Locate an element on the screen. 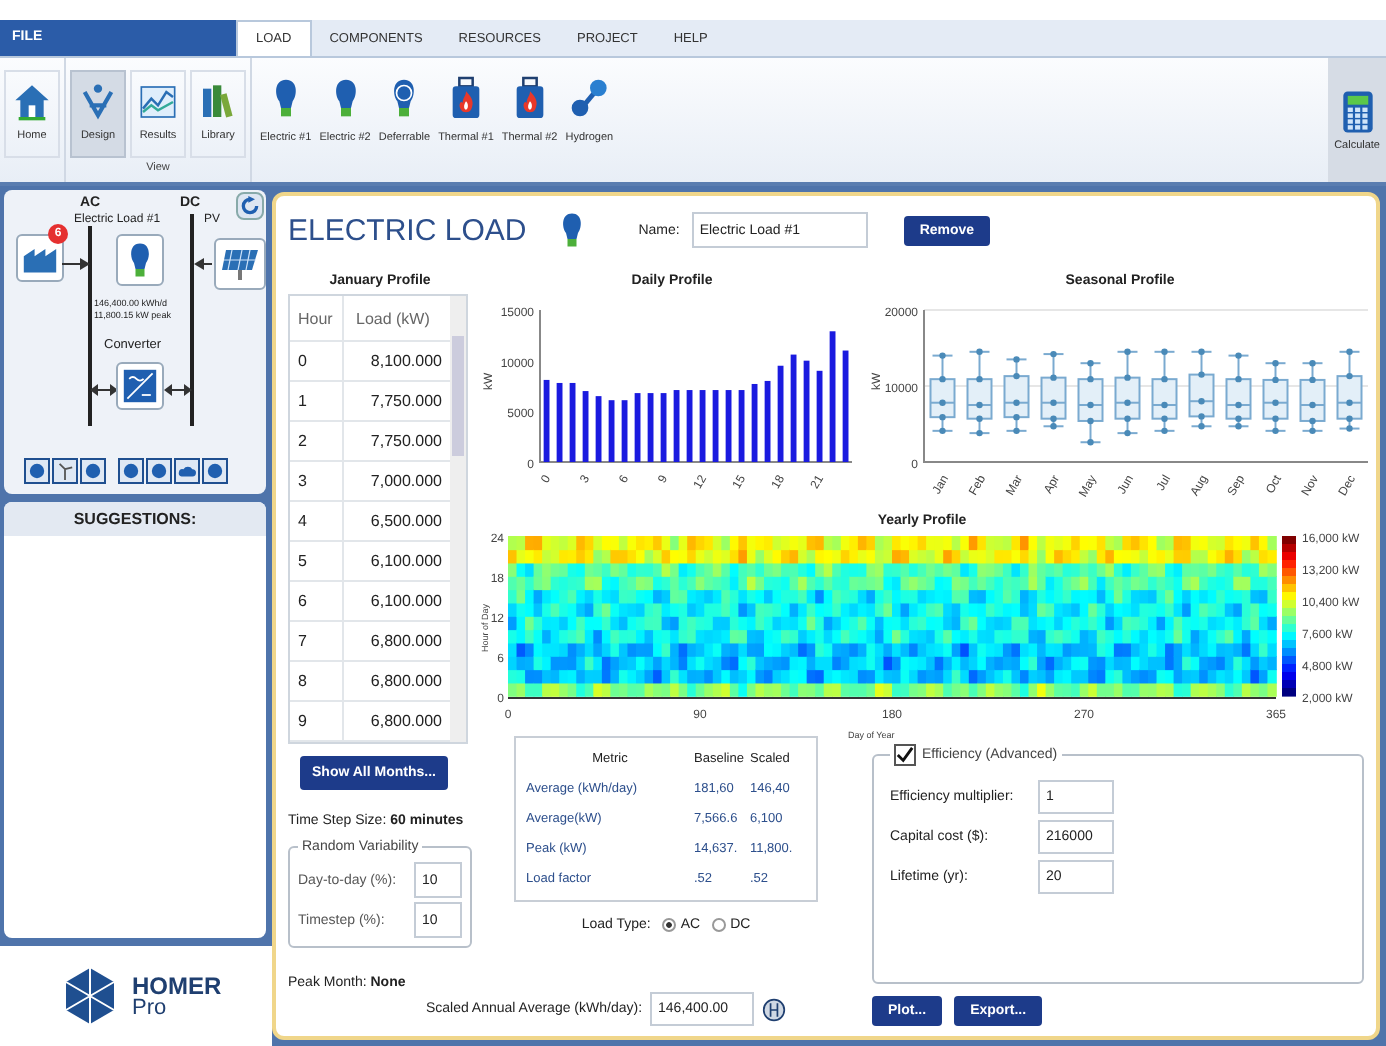 This screenshot has height=1046, width=1386. pv-component is located at coordinates (240, 264).